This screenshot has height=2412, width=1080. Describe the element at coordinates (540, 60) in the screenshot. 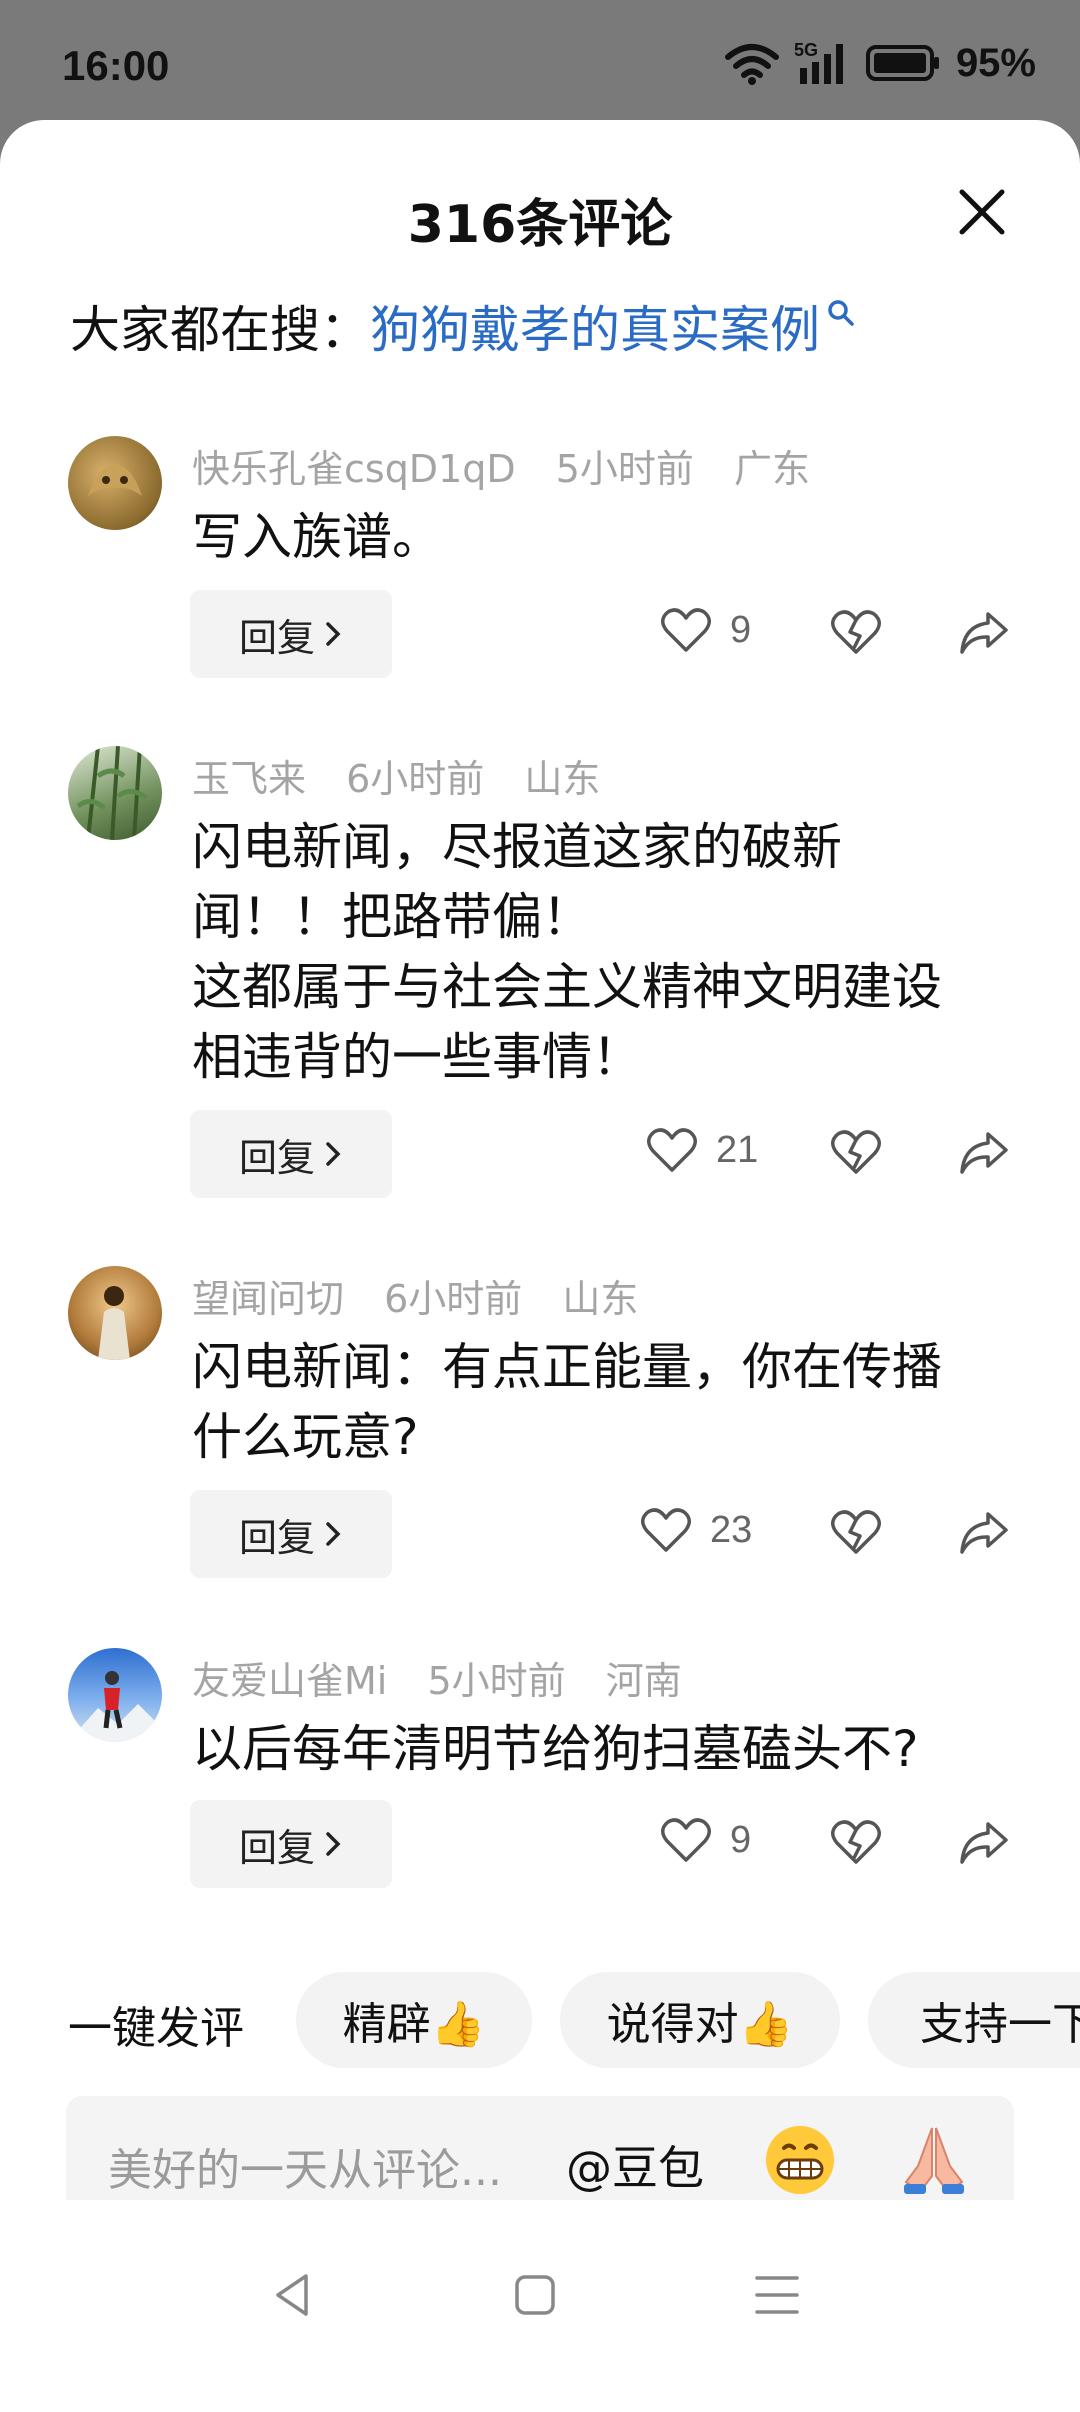

I see `status-bar: 16:00 5G 95%` at that location.